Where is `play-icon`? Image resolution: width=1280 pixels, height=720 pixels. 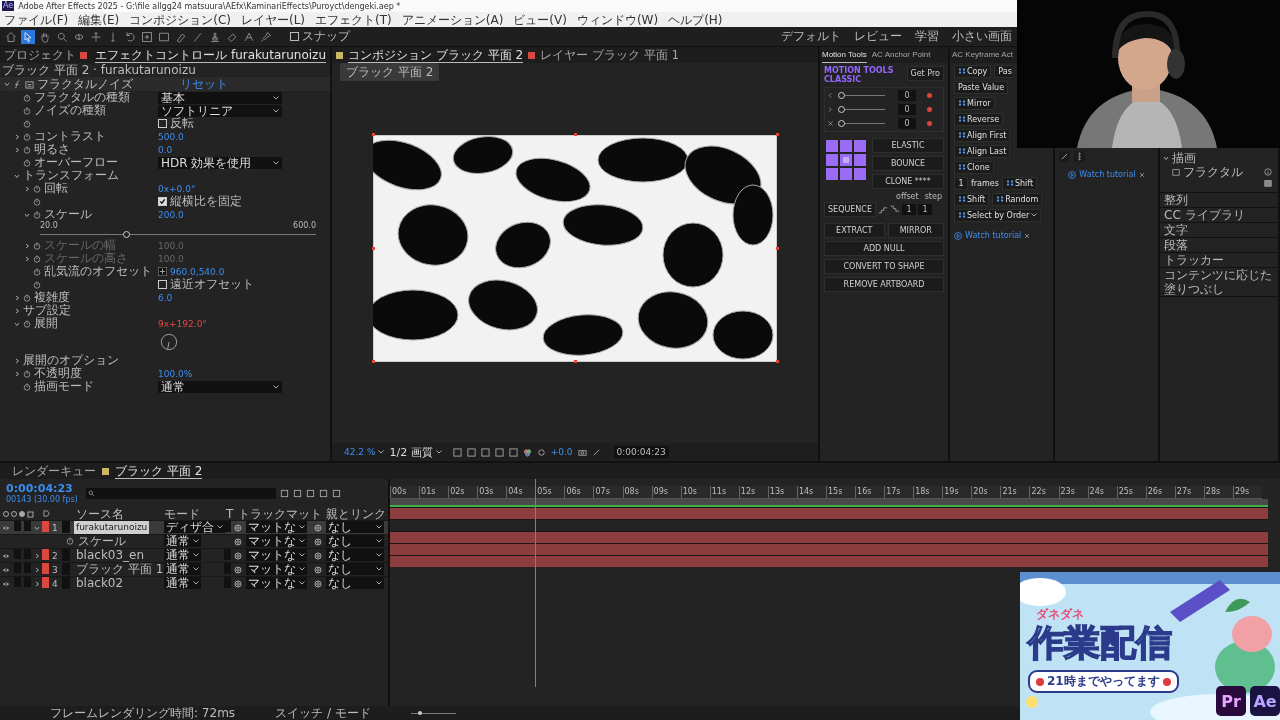
play-icon is located at coordinates (1072, 174).